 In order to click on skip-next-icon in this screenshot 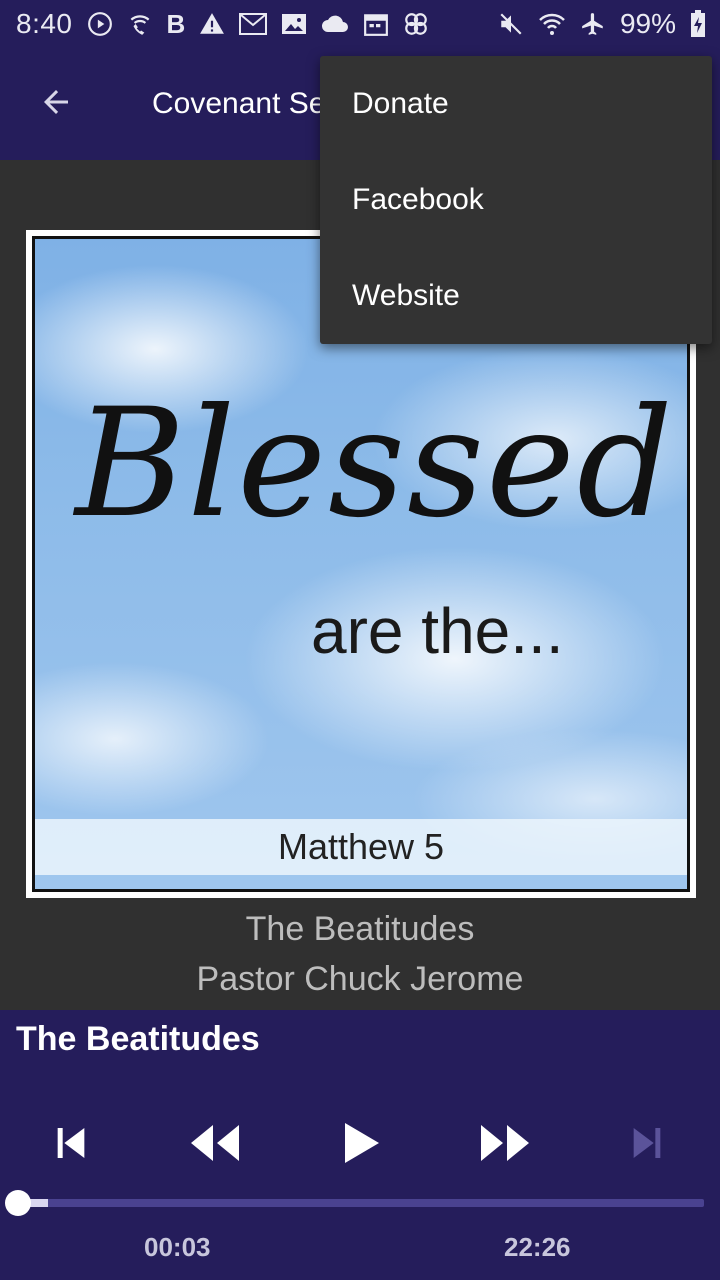, I will do `click(647, 1145)`.